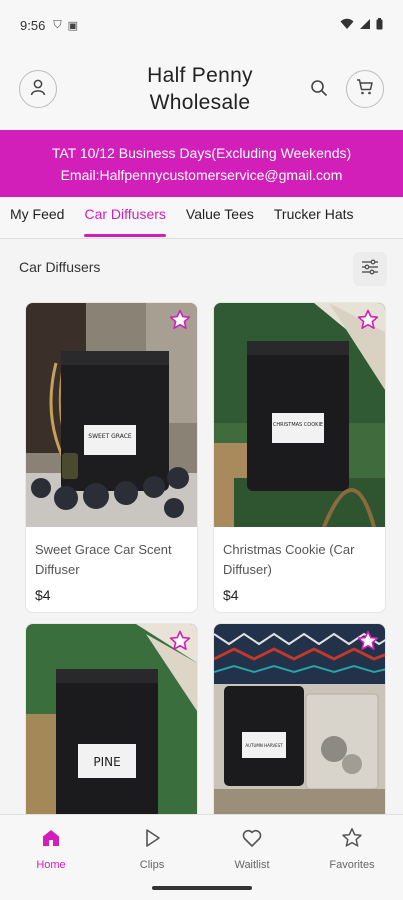  I want to click on shop-title-line2: Wholesale, so click(200, 102).